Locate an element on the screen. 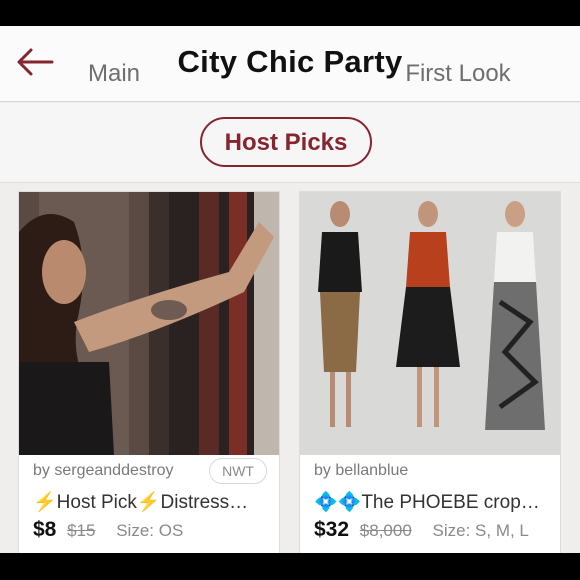 The image size is (580, 580). listing-price: $32 is located at coordinates (332, 529).